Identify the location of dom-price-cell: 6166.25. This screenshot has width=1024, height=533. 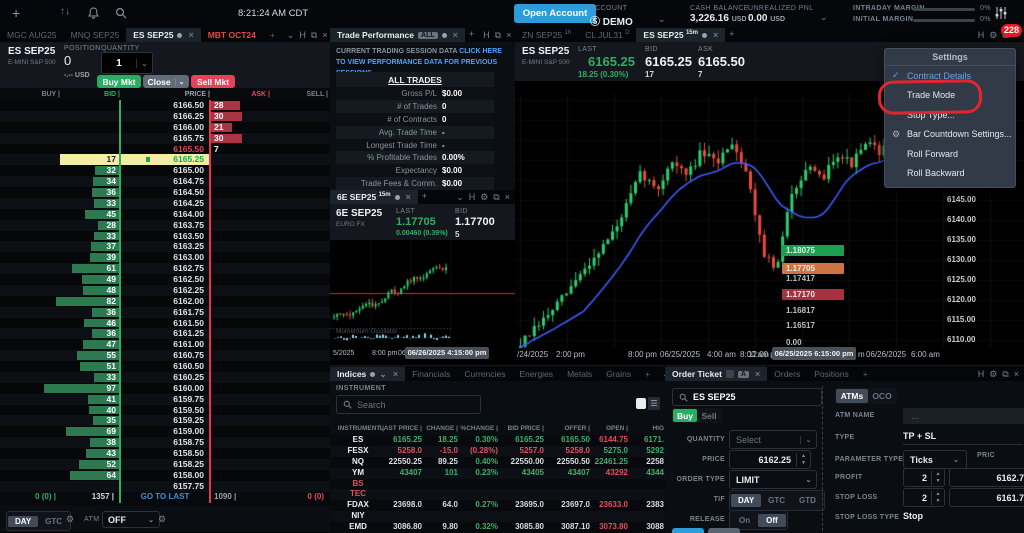
(165, 116).